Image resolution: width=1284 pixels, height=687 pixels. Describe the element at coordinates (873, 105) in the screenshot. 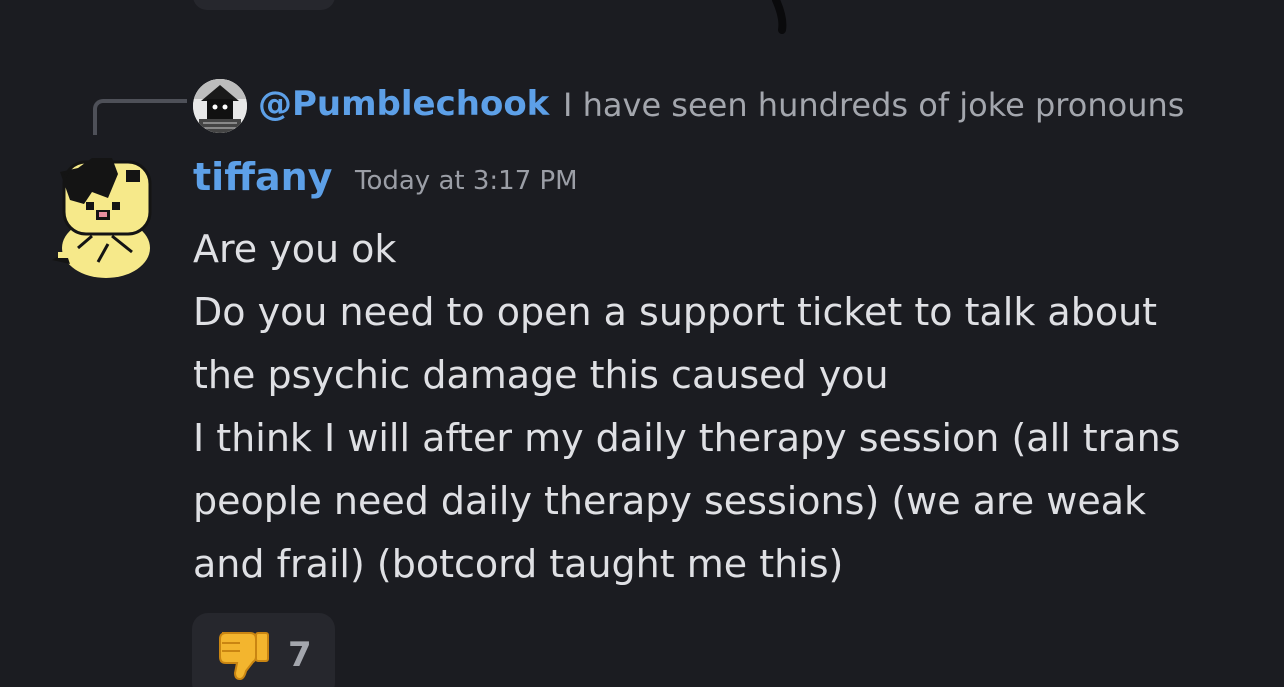

I see `reply-preview-text: I have seen hundreds of joke pronouns` at that location.